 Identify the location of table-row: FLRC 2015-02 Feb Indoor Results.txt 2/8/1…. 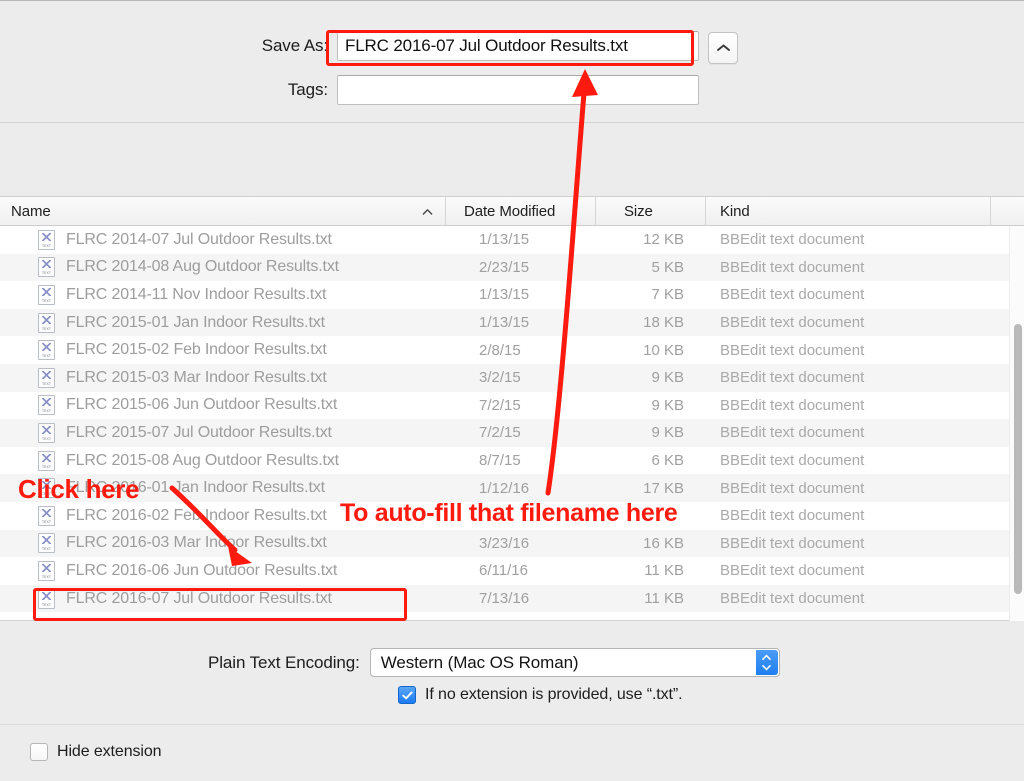
(512, 350).